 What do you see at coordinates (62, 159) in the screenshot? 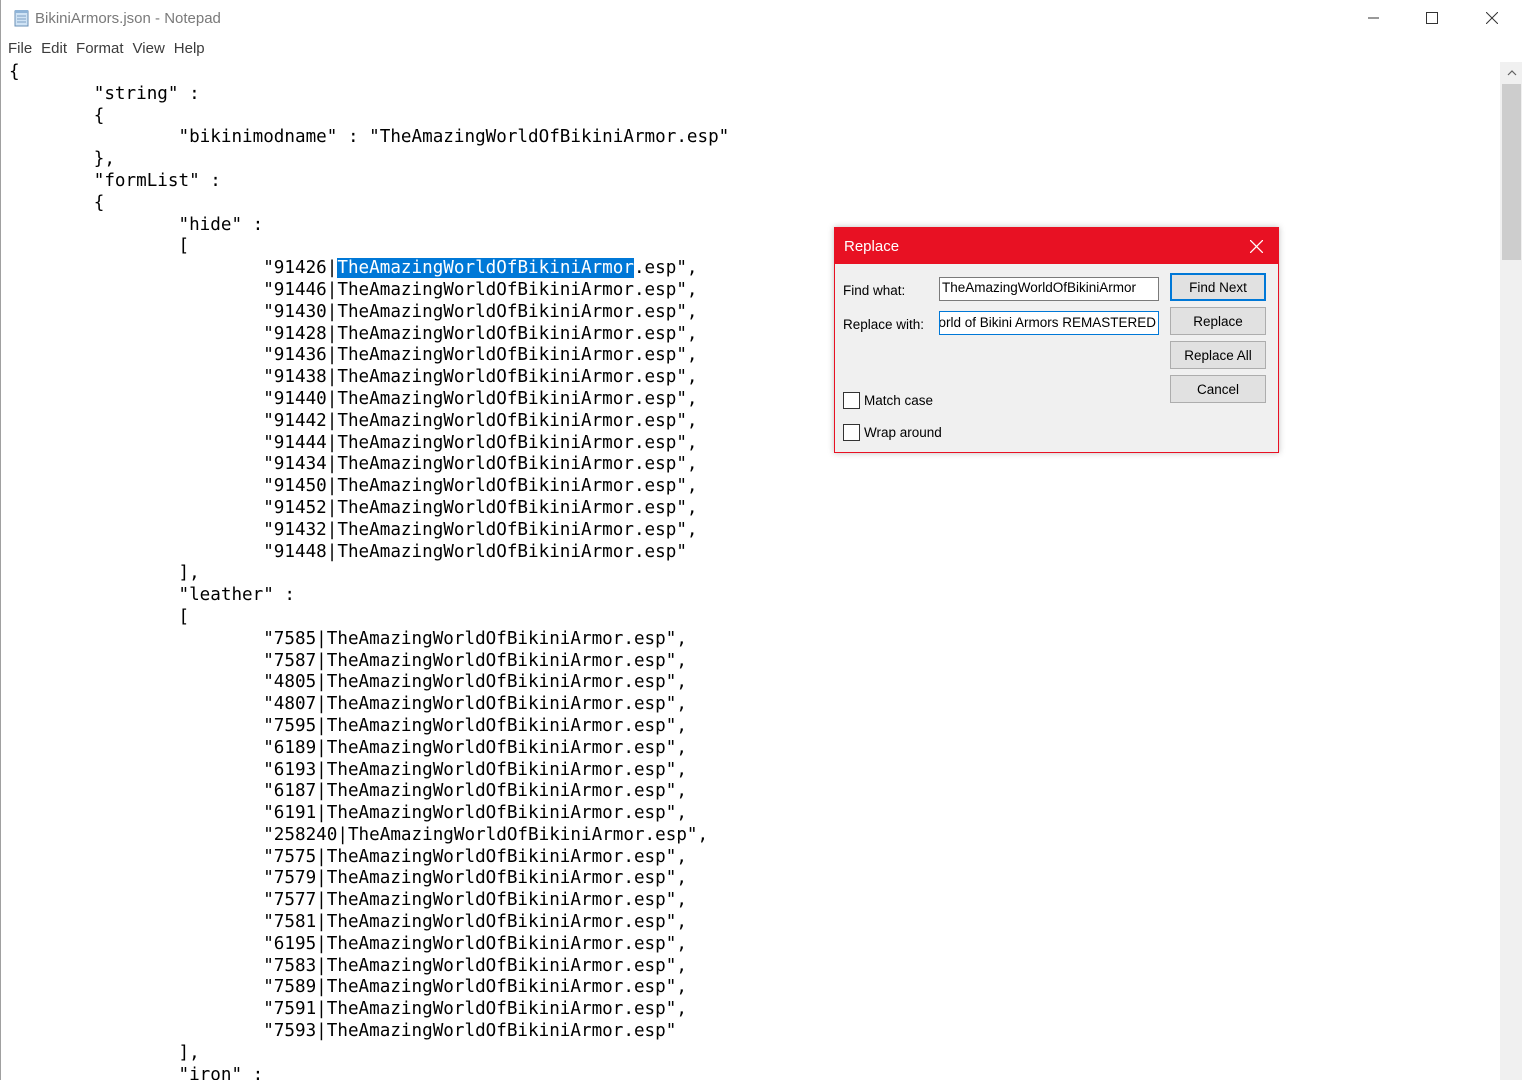
I see `editor-line: },` at bounding box center [62, 159].